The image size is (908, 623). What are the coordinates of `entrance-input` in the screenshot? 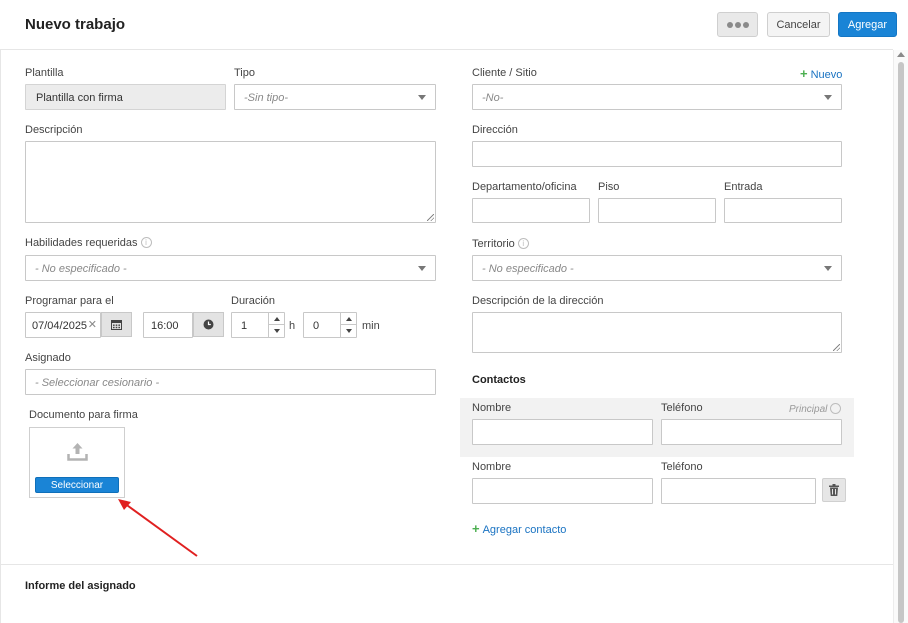 It's located at (783, 210).